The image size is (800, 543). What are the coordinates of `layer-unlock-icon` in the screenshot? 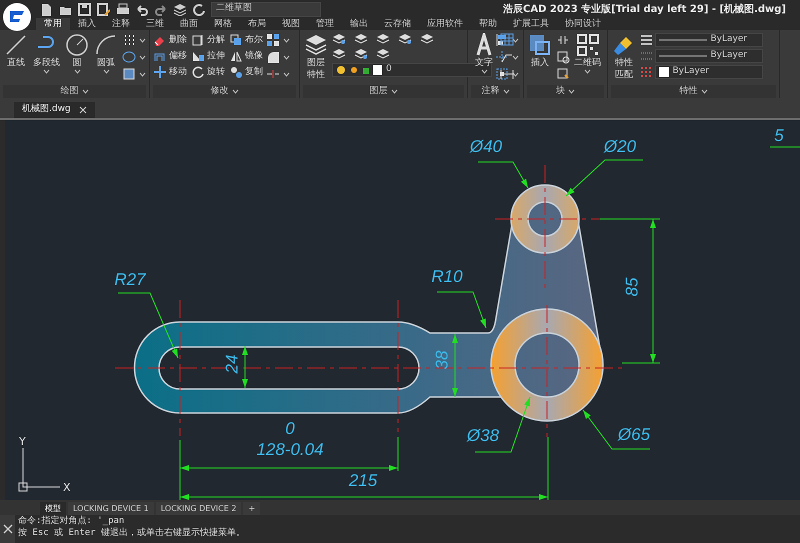 It's located at (361, 54).